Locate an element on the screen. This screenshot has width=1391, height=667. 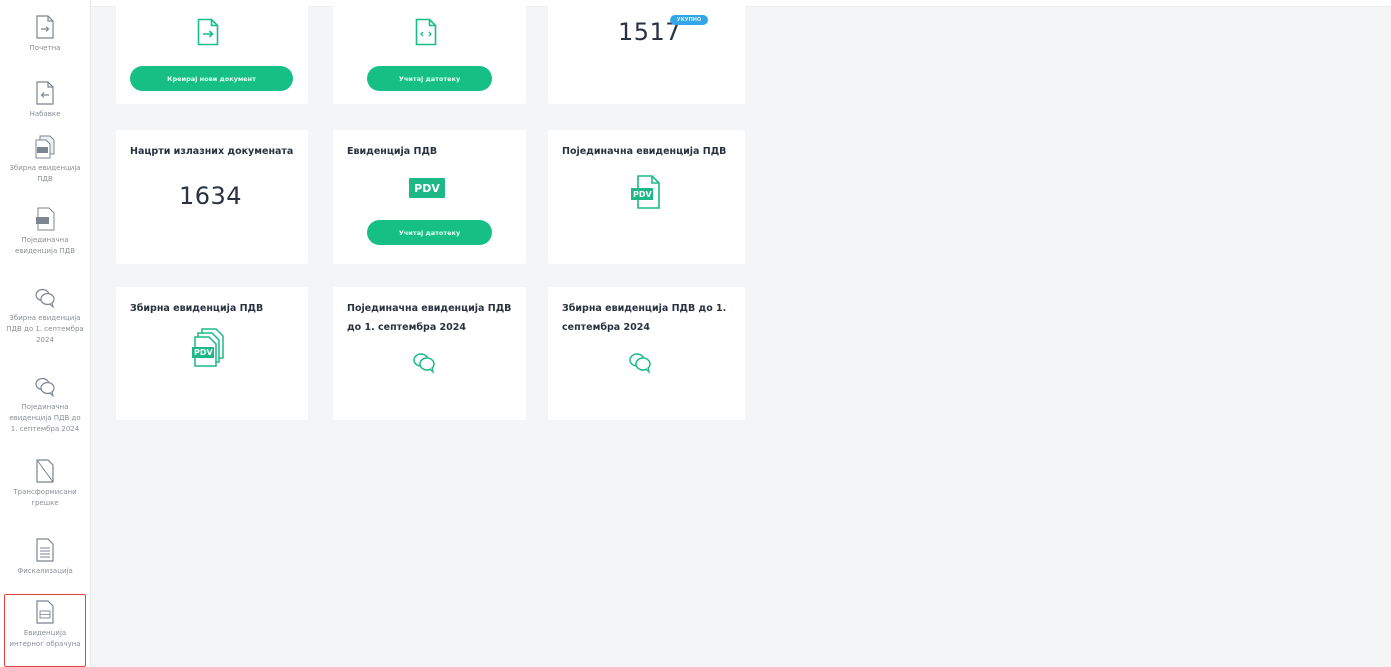
card-title: Евиденција ПДВ is located at coordinates (392, 151).